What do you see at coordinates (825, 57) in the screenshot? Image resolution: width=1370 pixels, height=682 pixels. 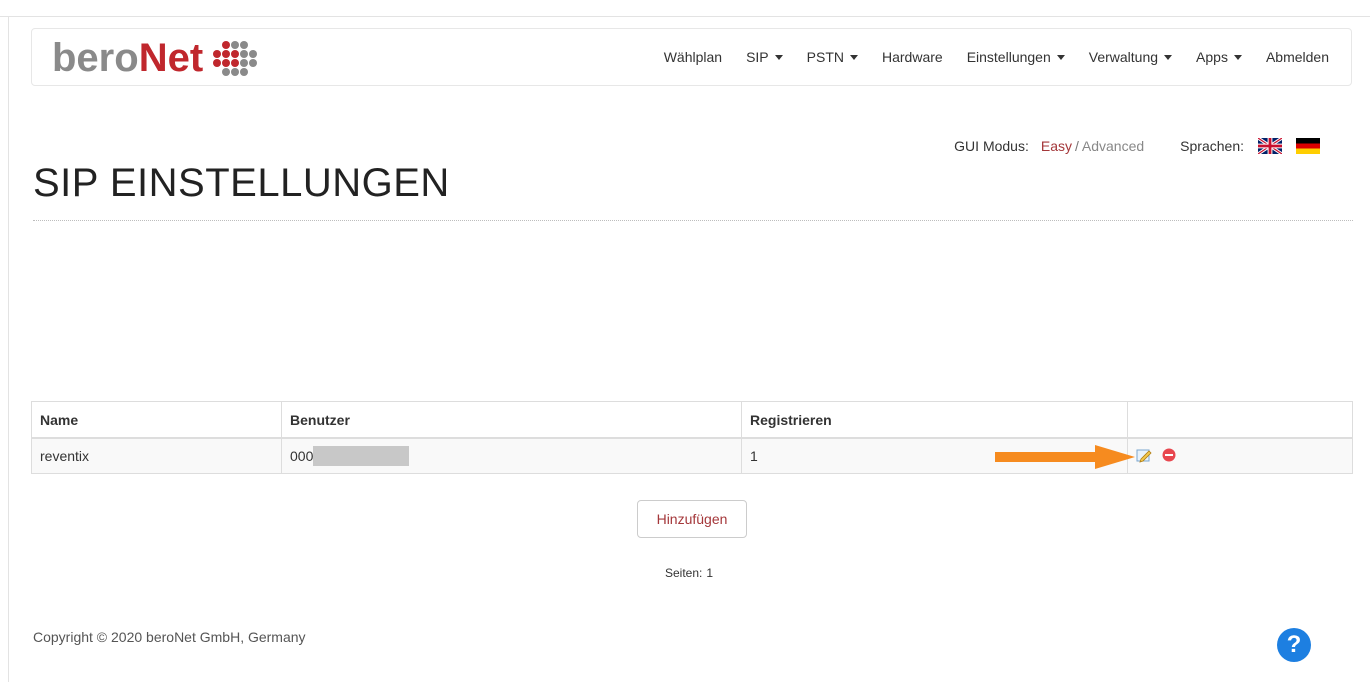 I see `nav-item-label: PSTN` at bounding box center [825, 57].